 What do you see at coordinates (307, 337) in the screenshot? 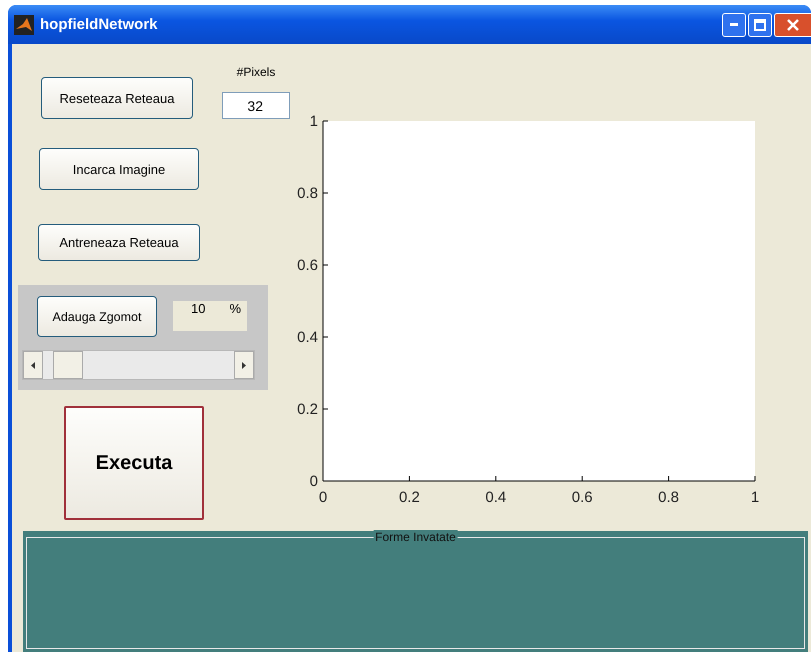
I see `y-tick-label: 0.4` at bounding box center [307, 337].